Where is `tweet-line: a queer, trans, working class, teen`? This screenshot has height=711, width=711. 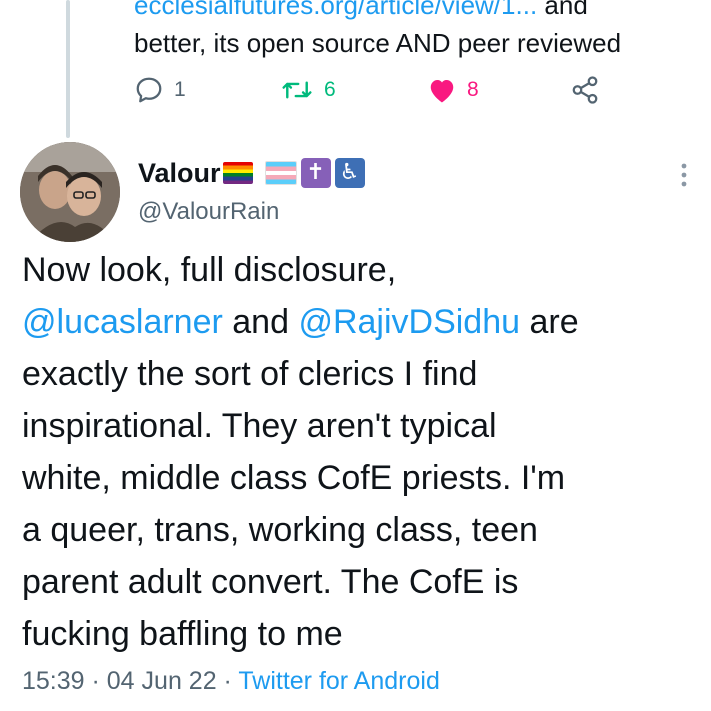
tweet-line: a queer, trans, working class, teen is located at coordinates (280, 530).